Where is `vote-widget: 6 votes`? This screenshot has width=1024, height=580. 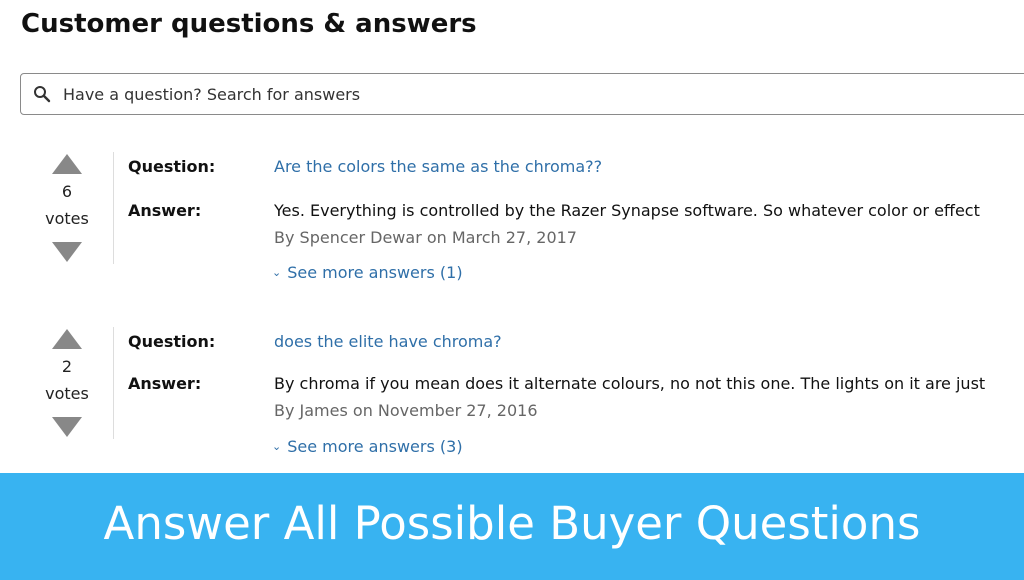
vote-widget: 6 votes is located at coordinates (67, 212).